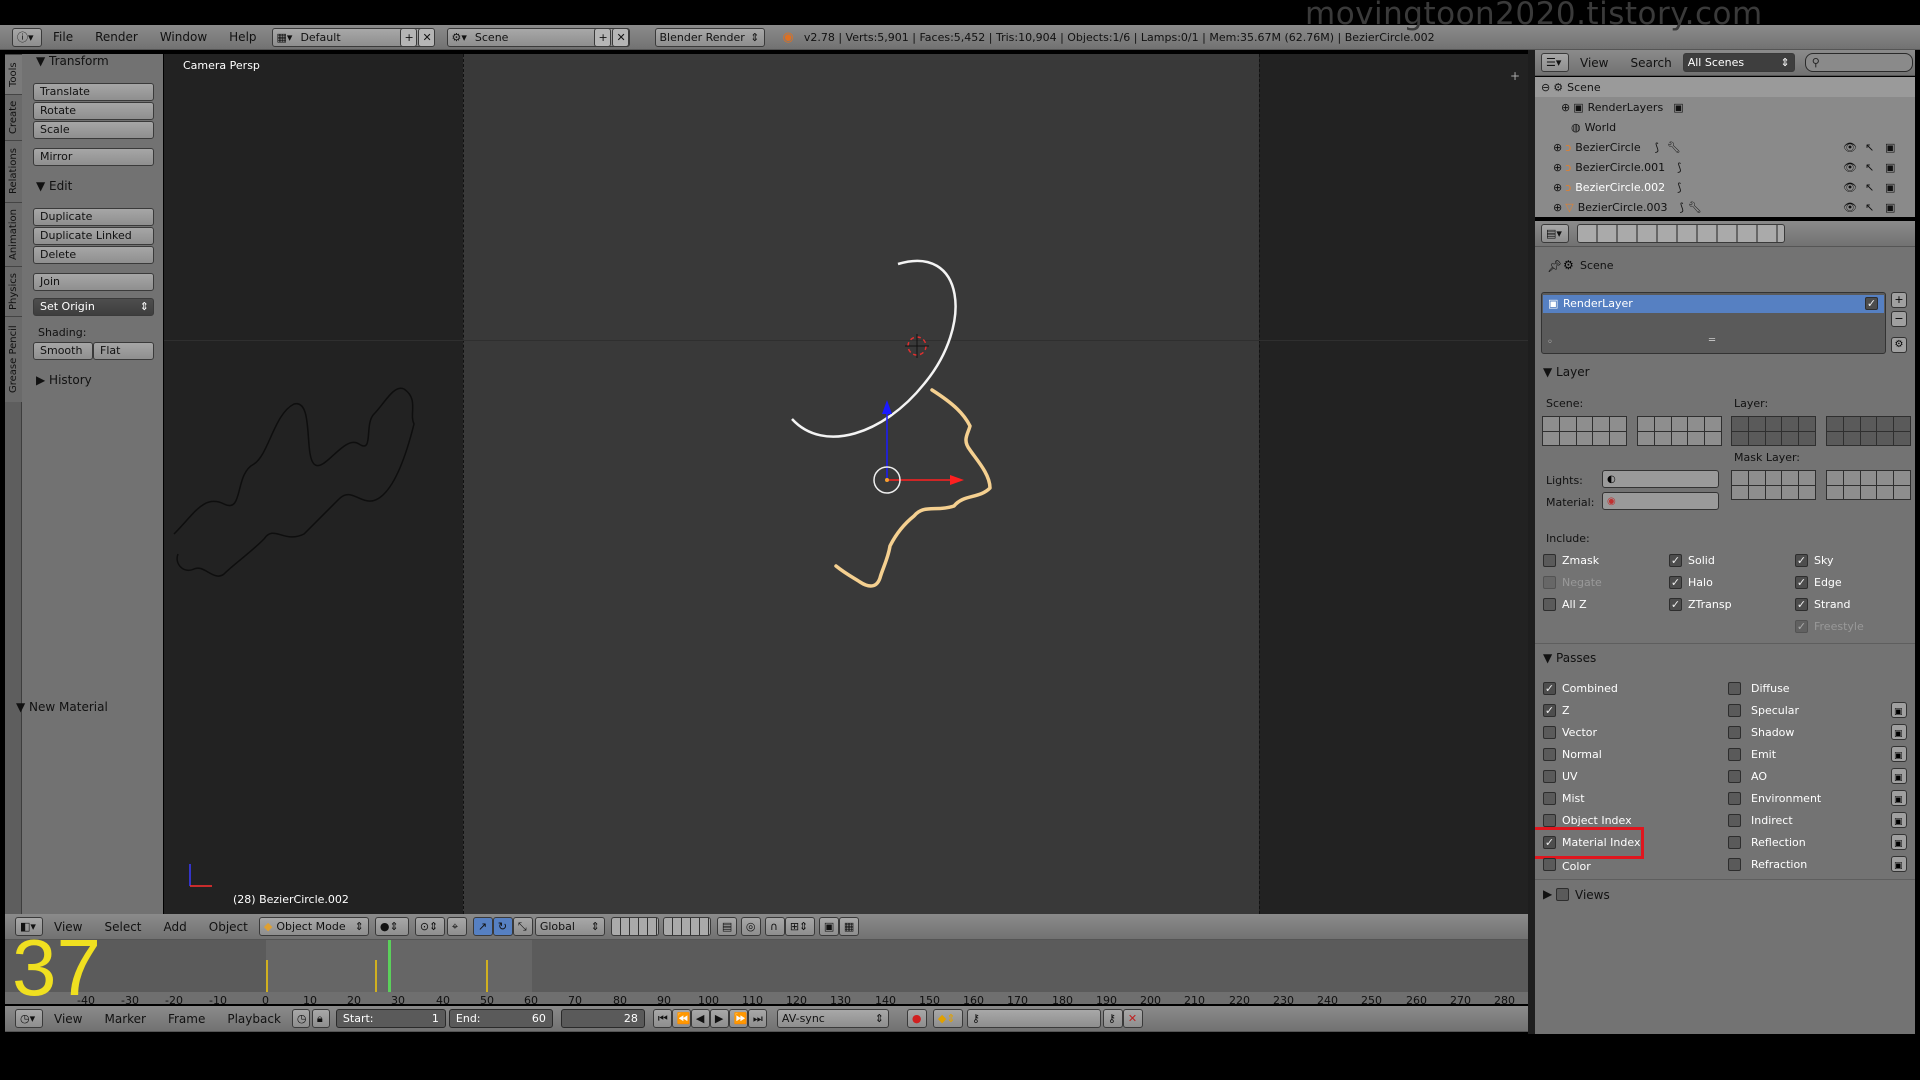 The width and height of the screenshot is (1920, 1080). I want to click on exclude-ao-pass-button: ▣, so click(1899, 776).